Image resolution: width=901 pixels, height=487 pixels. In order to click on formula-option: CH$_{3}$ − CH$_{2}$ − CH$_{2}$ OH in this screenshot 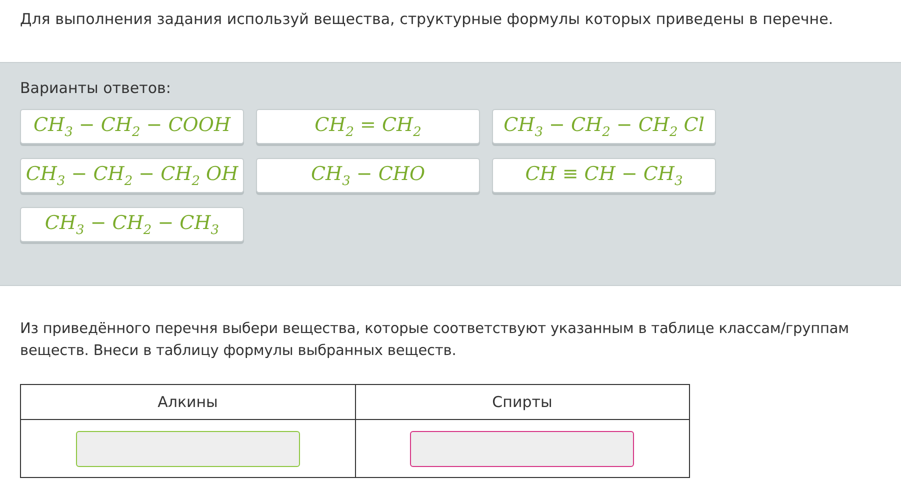, I will do `click(132, 175)`.